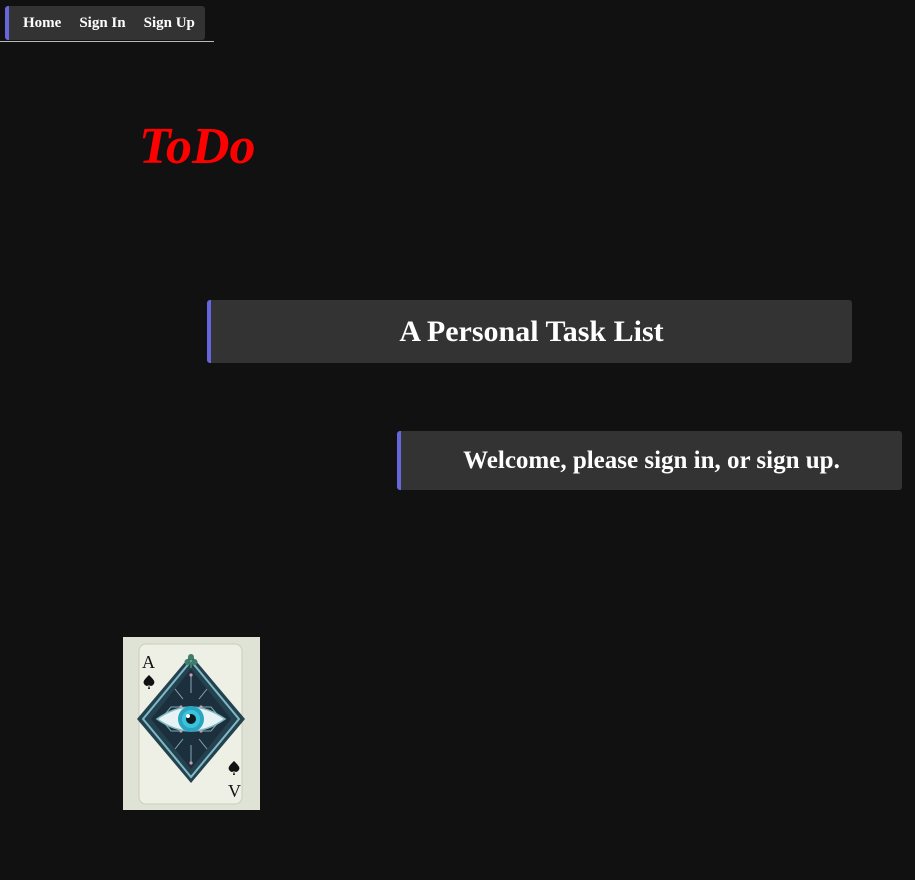 This screenshot has width=915, height=880. I want to click on corner-rank-top: A, so click(148, 670).